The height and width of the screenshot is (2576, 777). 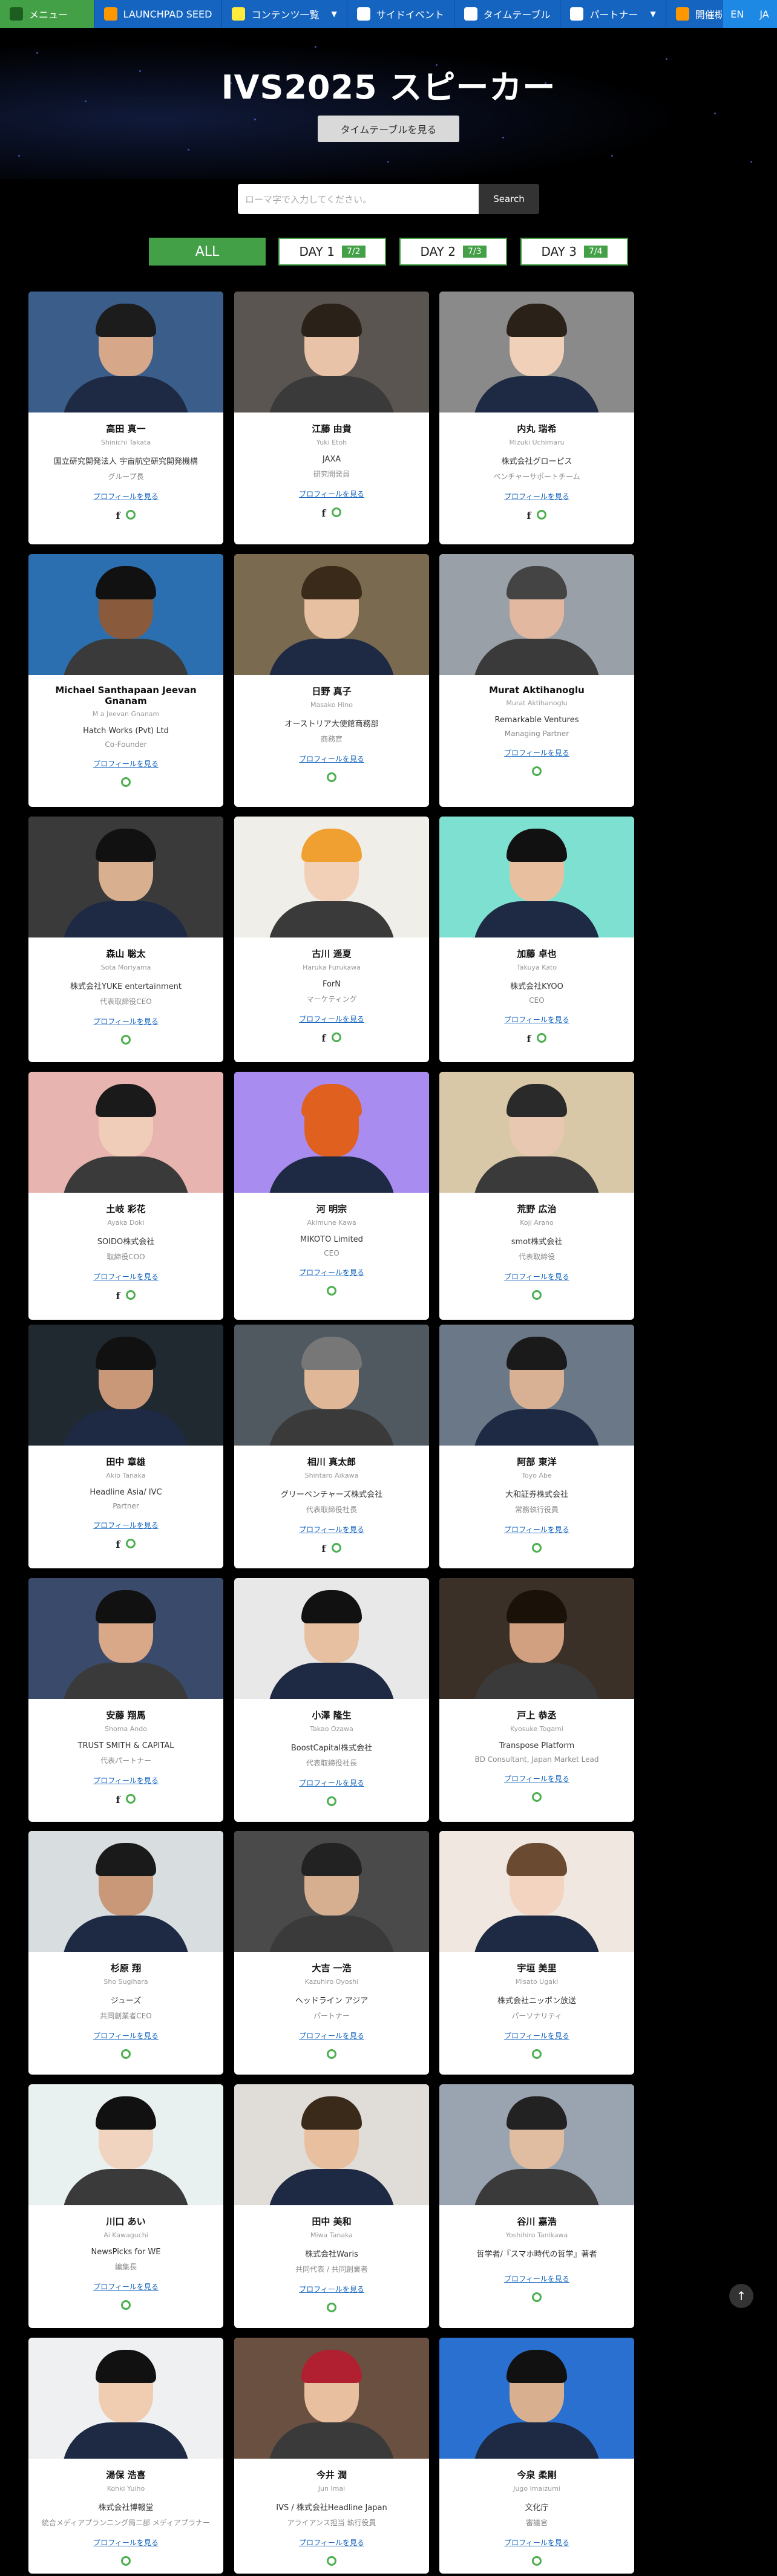 What do you see at coordinates (613, 14) in the screenshot?
I see `nav-partners: パートナー ▼` at bounding box center [613, 14].